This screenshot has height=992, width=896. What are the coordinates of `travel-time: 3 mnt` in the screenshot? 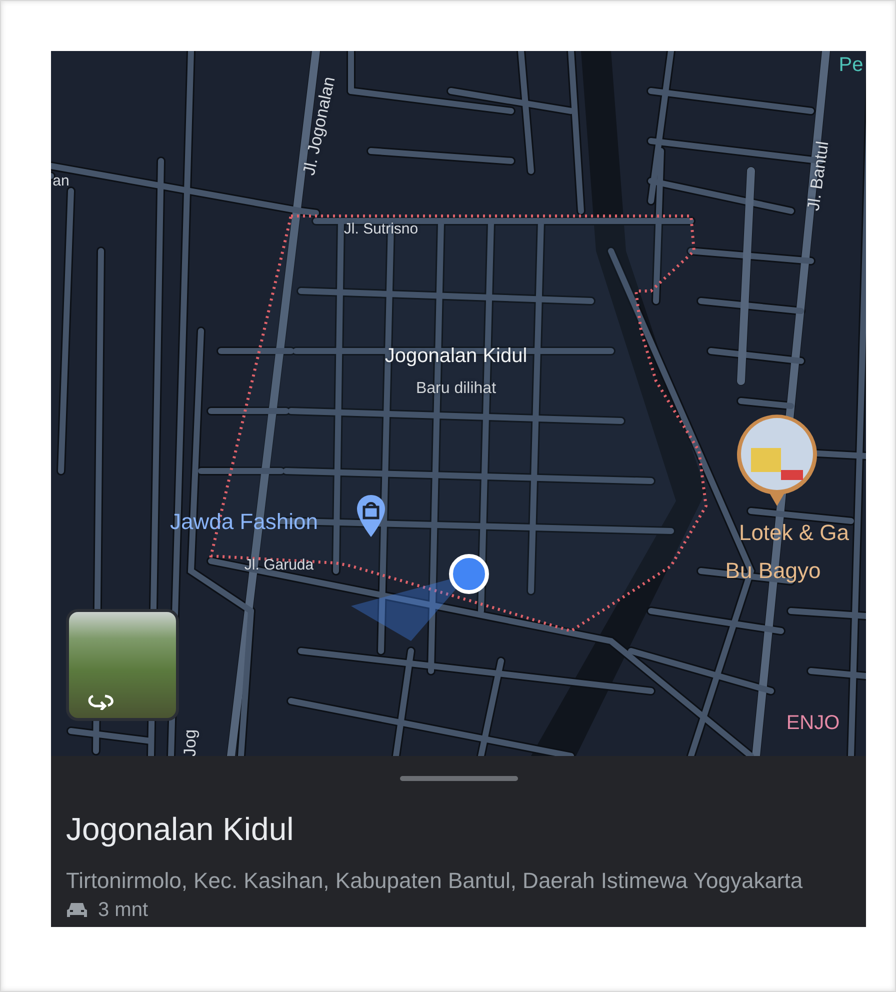 It's located at (123, 910).